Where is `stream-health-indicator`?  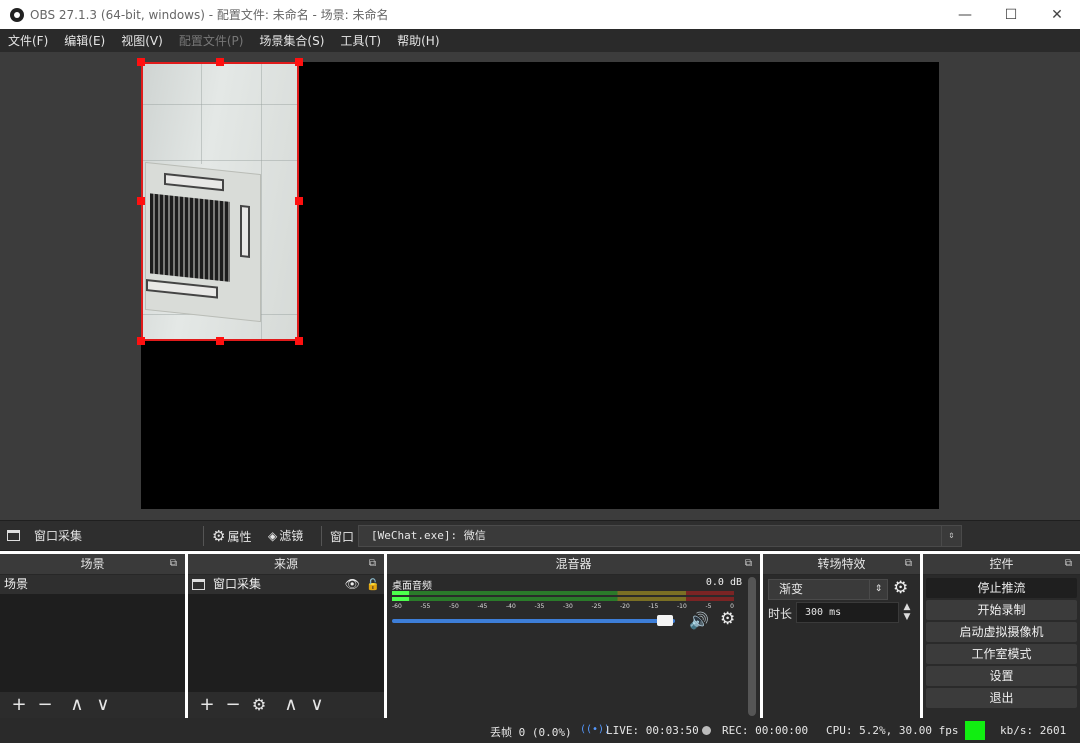
stream-health-indicator is located at coordinates (975, 730).